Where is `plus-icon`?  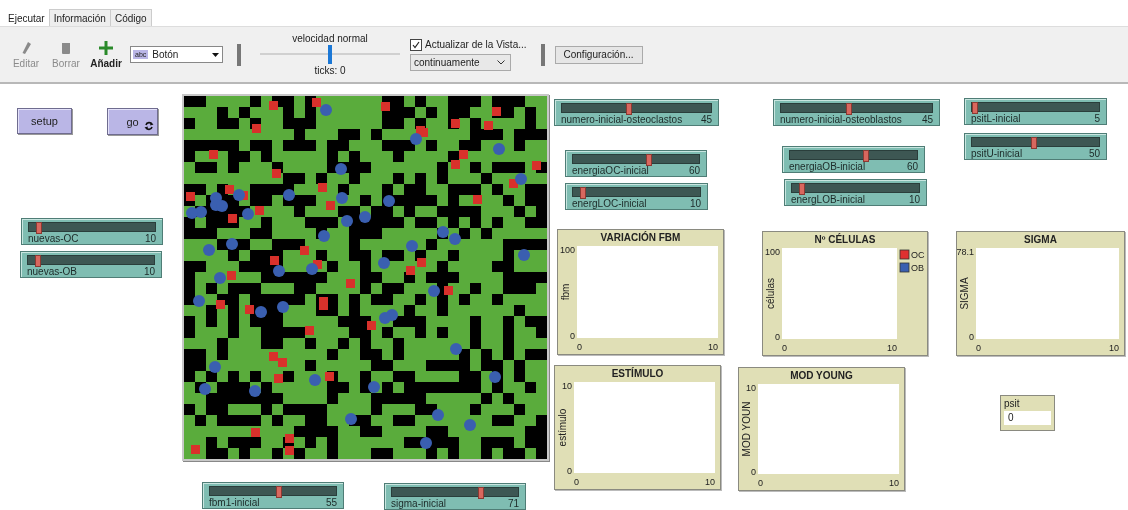
plus-icon is located at coordinates (106, 47).